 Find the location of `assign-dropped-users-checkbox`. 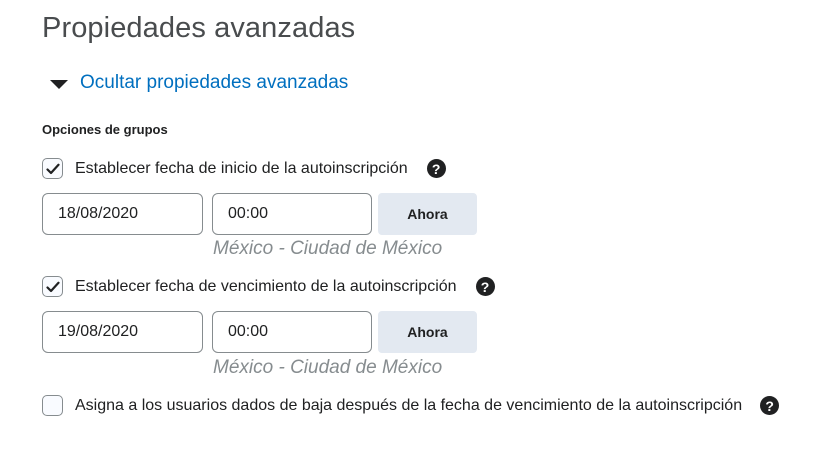

assign-dropped-users-checkbox is located at coordinates (52, 405).